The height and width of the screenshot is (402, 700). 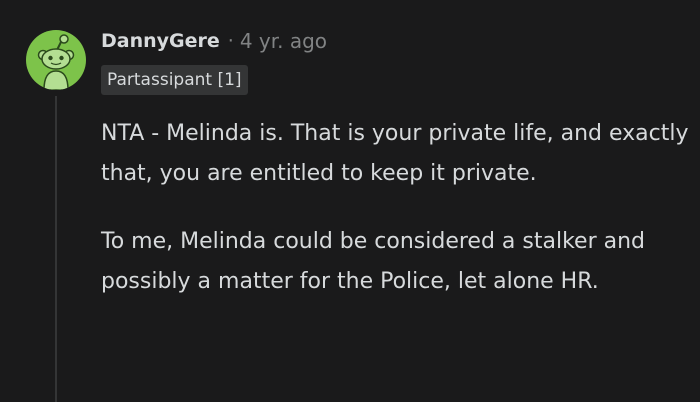 I want to click on thread-line, so click(x=56, y=249).